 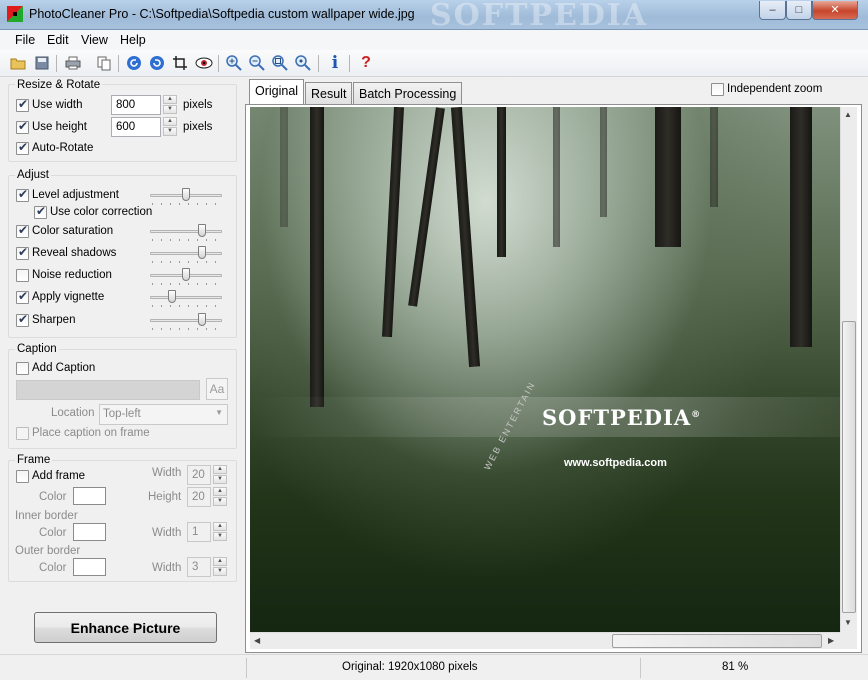 What do you see at coordinates (199, 532) in the screenshot?
I see `inner-border-width-input: 1` at bounding box center [199, 532].